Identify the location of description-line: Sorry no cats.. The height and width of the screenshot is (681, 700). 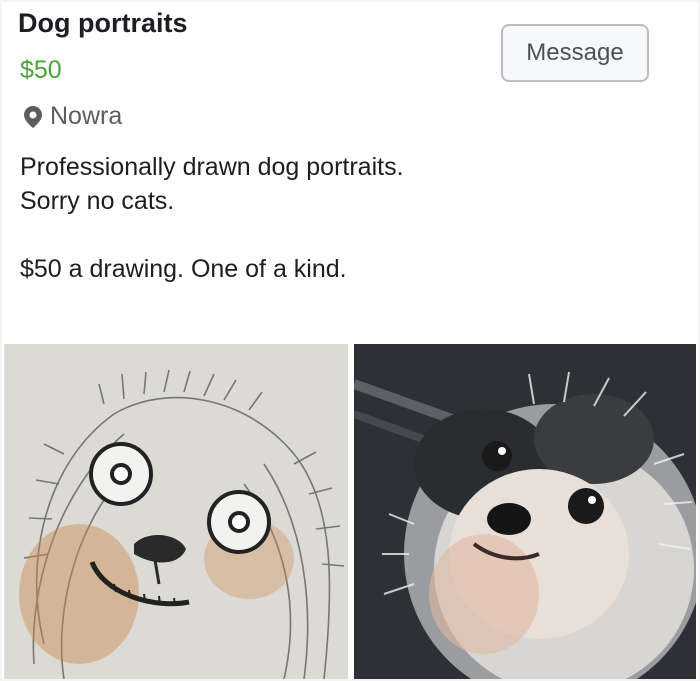
(97, 201).